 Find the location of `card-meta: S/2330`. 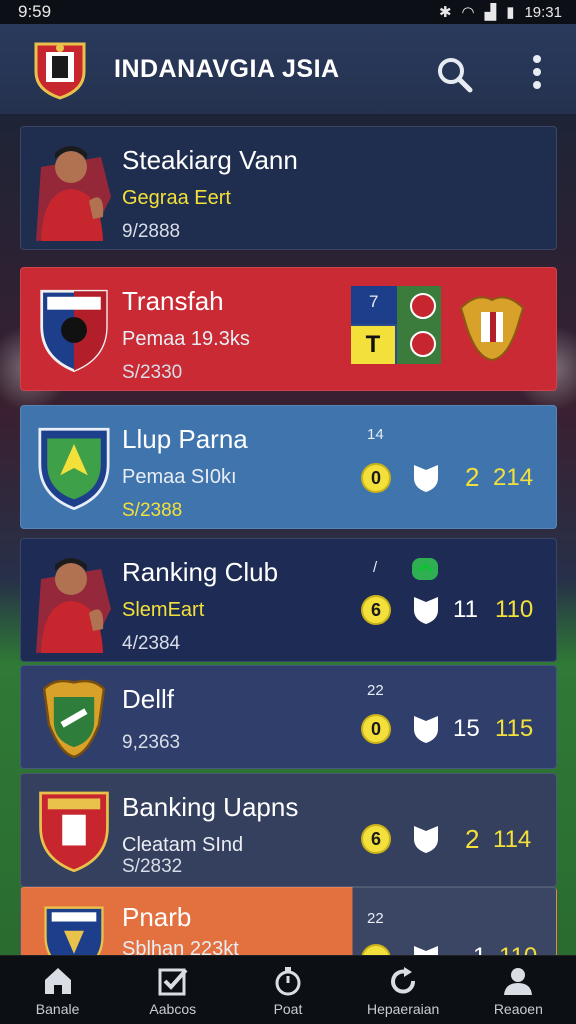

card-meta: S/2330 is located at coordinates (152, 372).